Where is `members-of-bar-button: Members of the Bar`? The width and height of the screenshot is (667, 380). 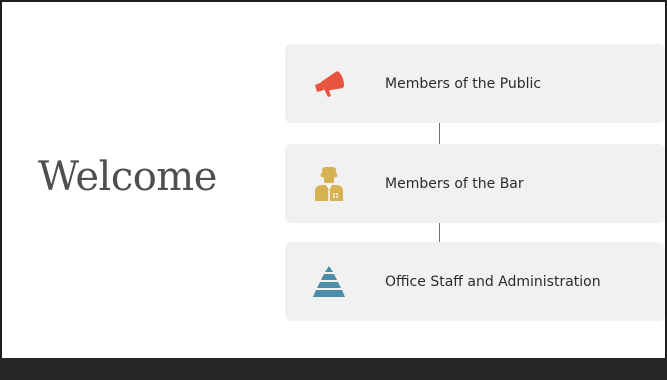 members-of-bar-button: Members of the Bar is located at coordinates (475, 183).